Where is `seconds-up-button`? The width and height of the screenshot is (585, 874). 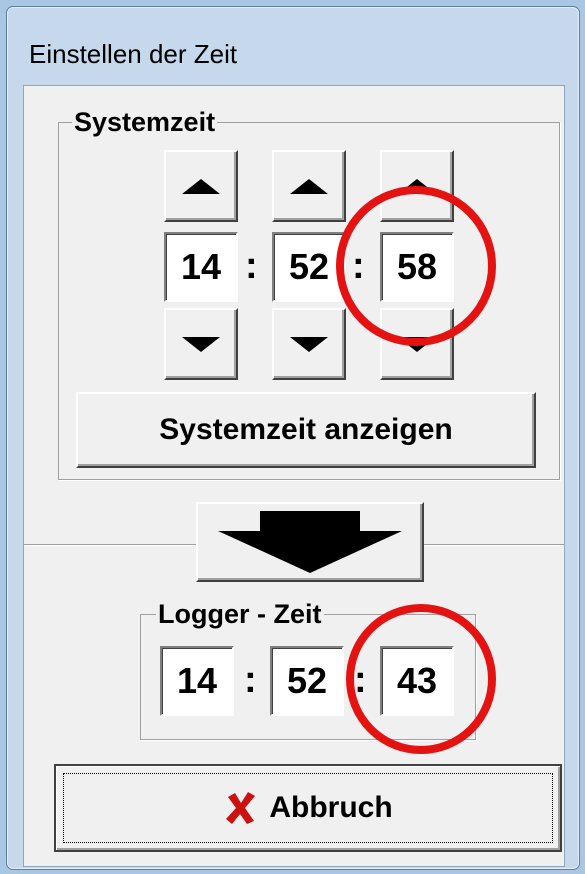 seconds-up-button is located at coordinates (417, 186).